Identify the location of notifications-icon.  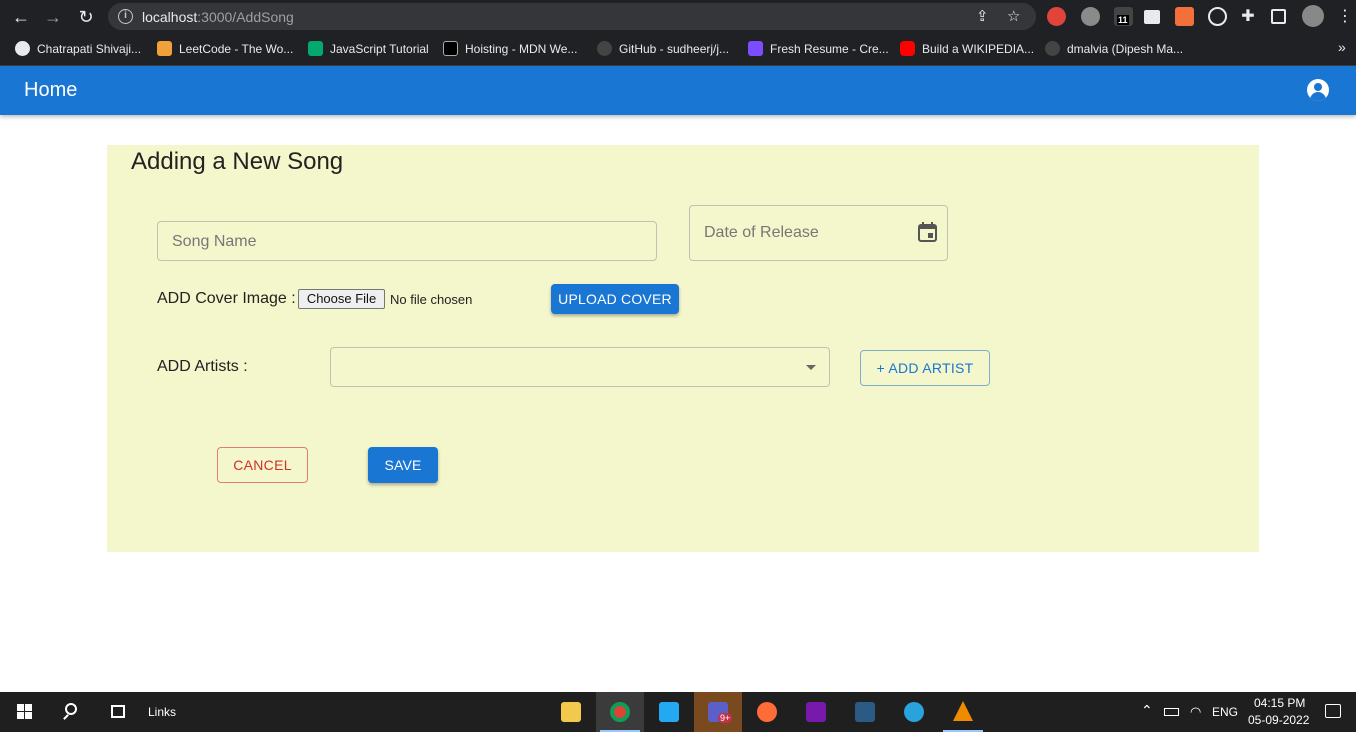
(1333, 711).